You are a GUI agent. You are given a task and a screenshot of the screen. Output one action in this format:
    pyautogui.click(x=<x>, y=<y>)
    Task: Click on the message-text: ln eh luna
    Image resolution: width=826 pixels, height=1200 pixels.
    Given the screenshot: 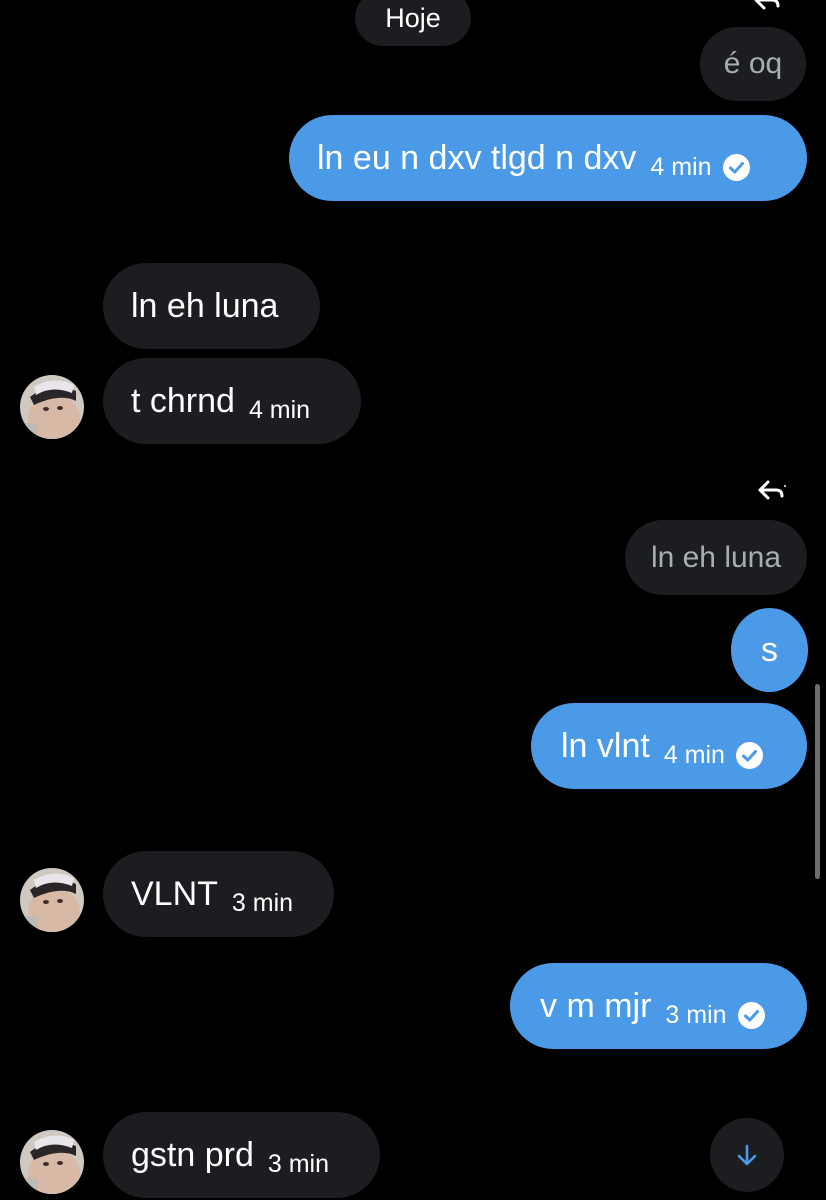 What is the action you would take?
    pyautogui.click(x=205, y=306)
    